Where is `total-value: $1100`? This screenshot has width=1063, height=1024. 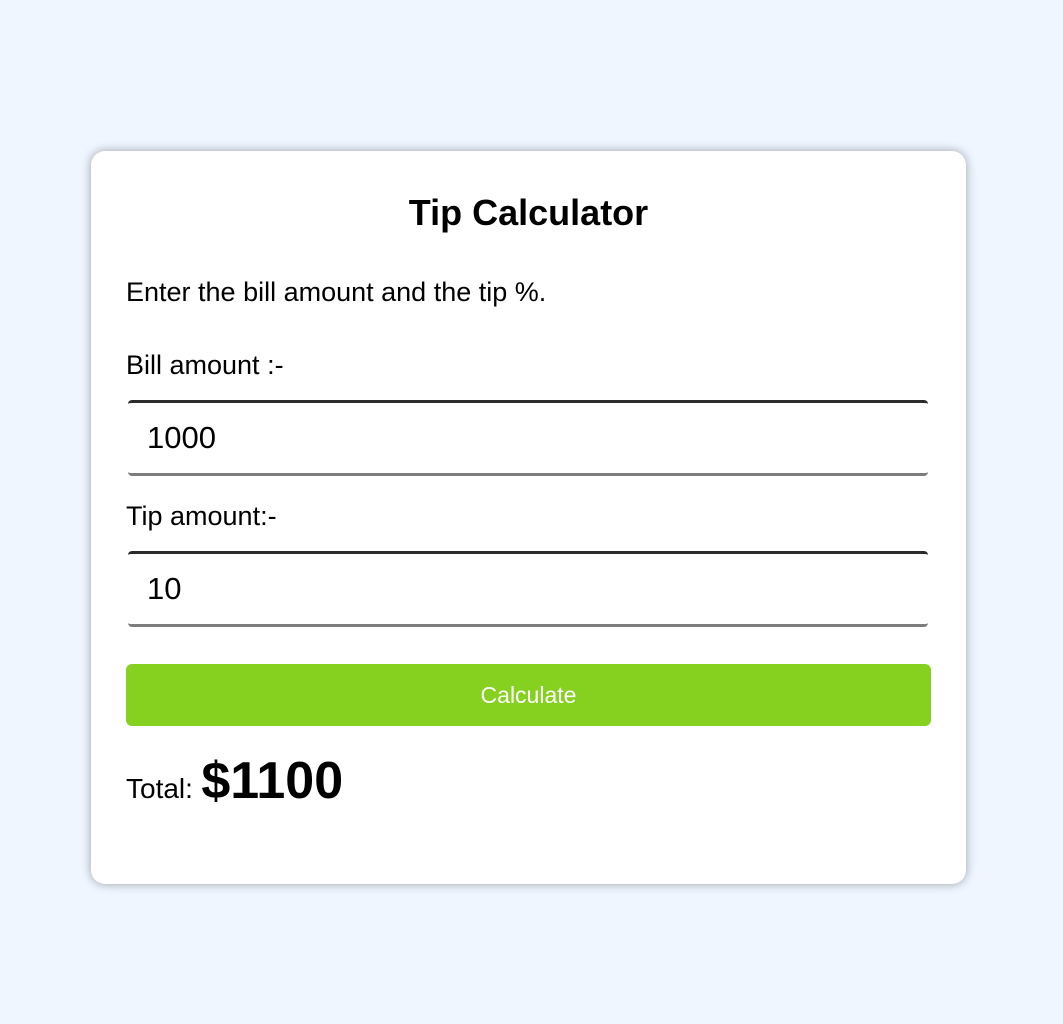
total-value: $1100 is located at coordinates (272, 781).